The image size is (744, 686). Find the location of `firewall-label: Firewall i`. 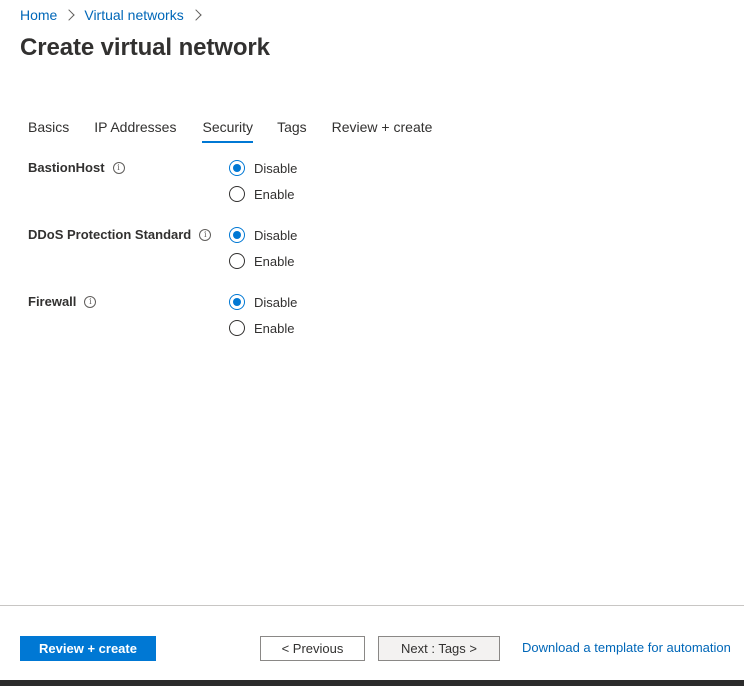

firewall-label: Firewall i is located at coordinates (62, 301).